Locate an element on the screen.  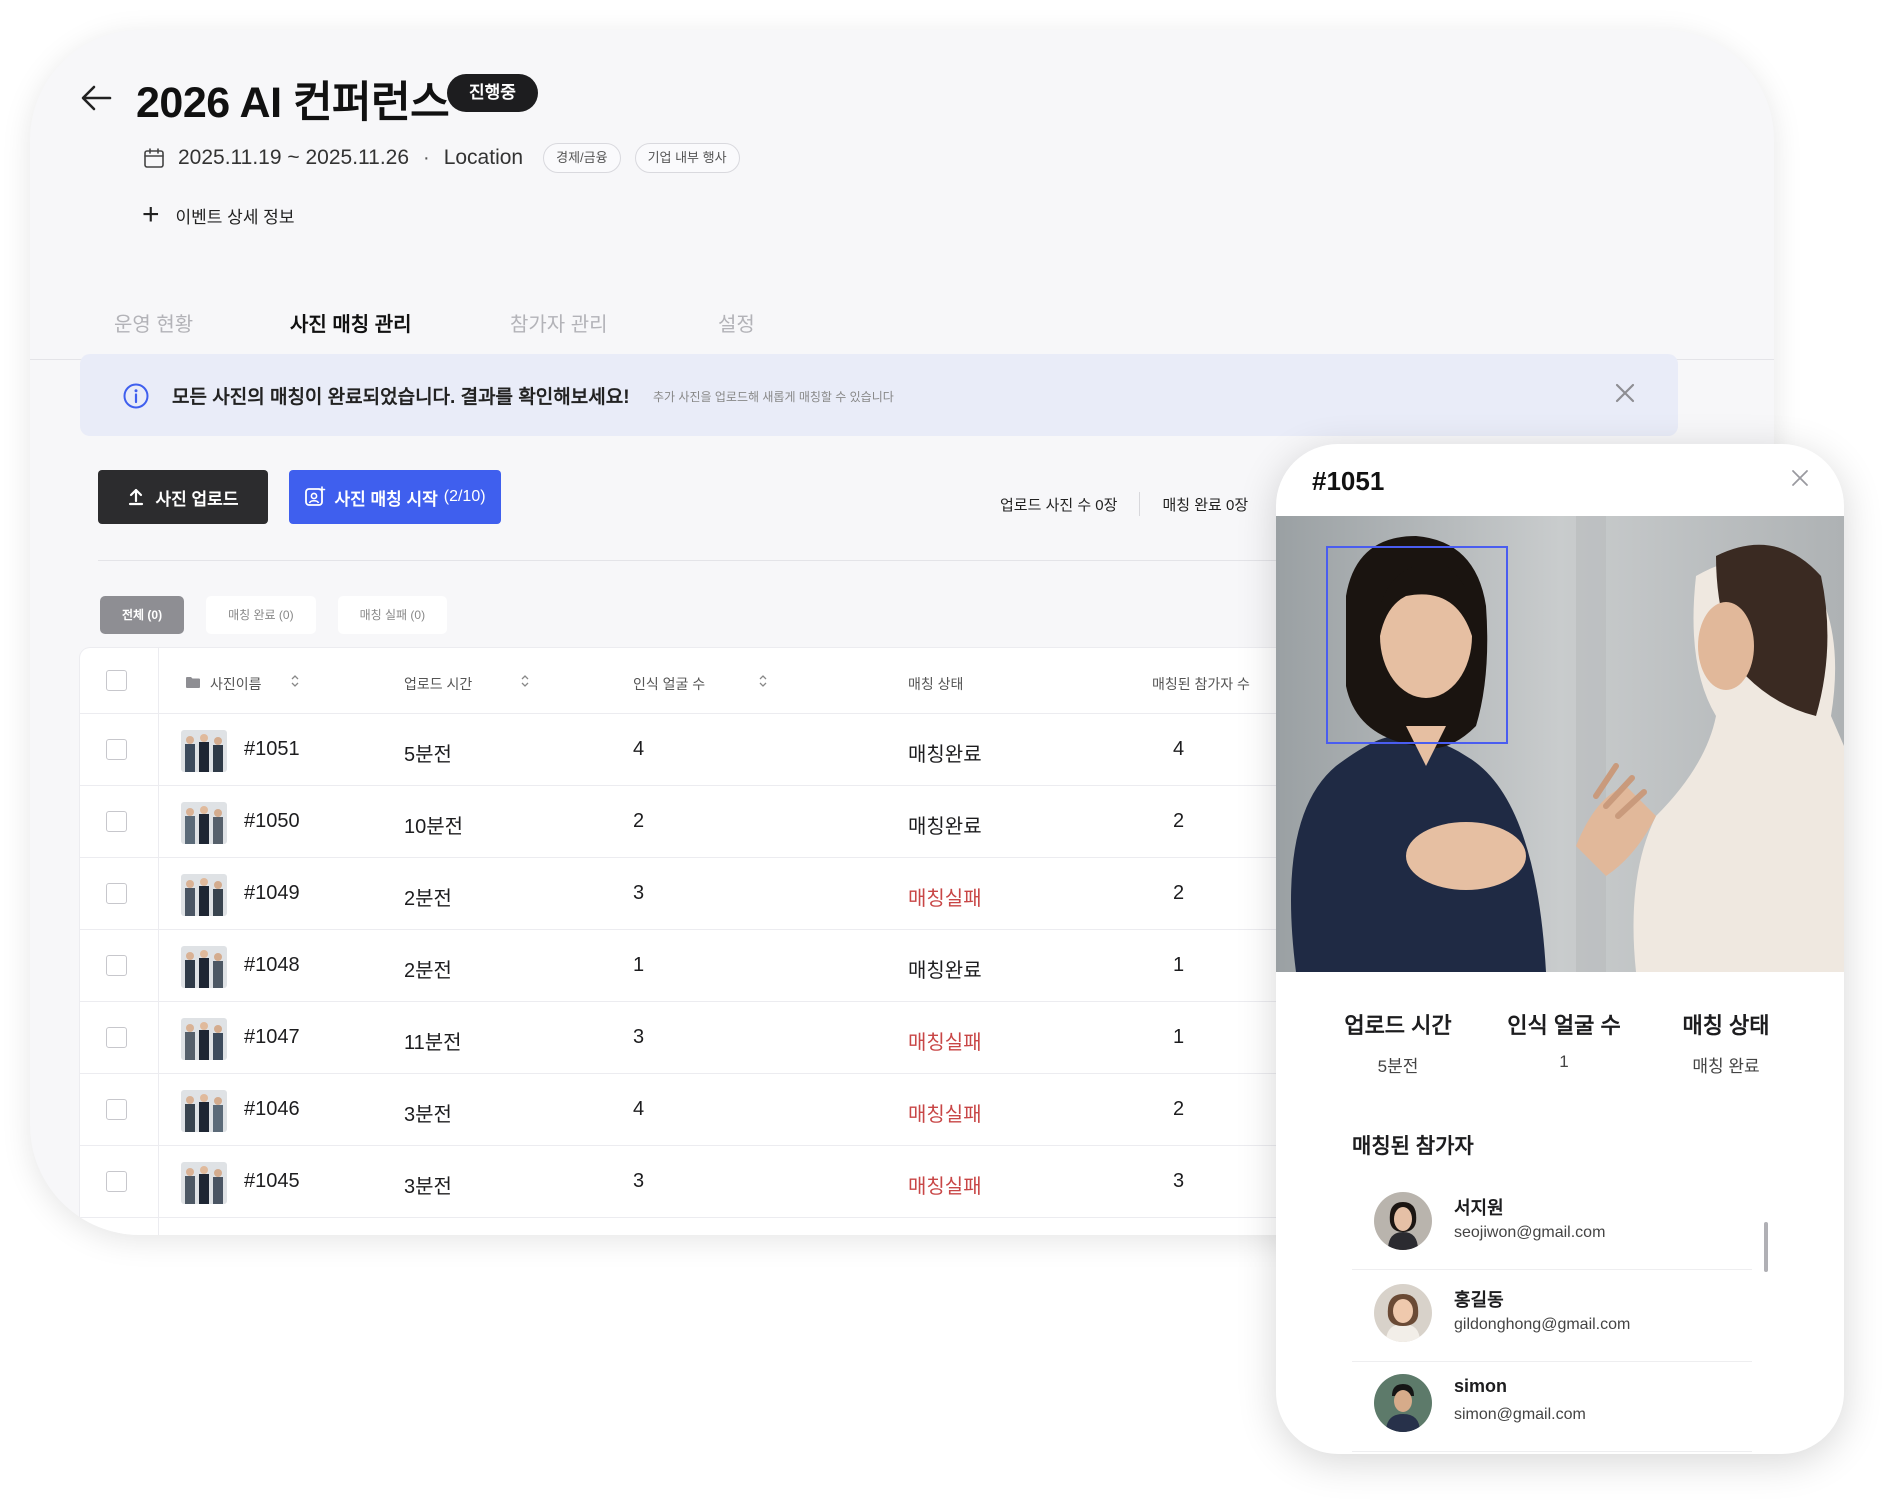
table-row: #1050 10분전 2 매칭완료 2 is located at coordinates (755, 822).